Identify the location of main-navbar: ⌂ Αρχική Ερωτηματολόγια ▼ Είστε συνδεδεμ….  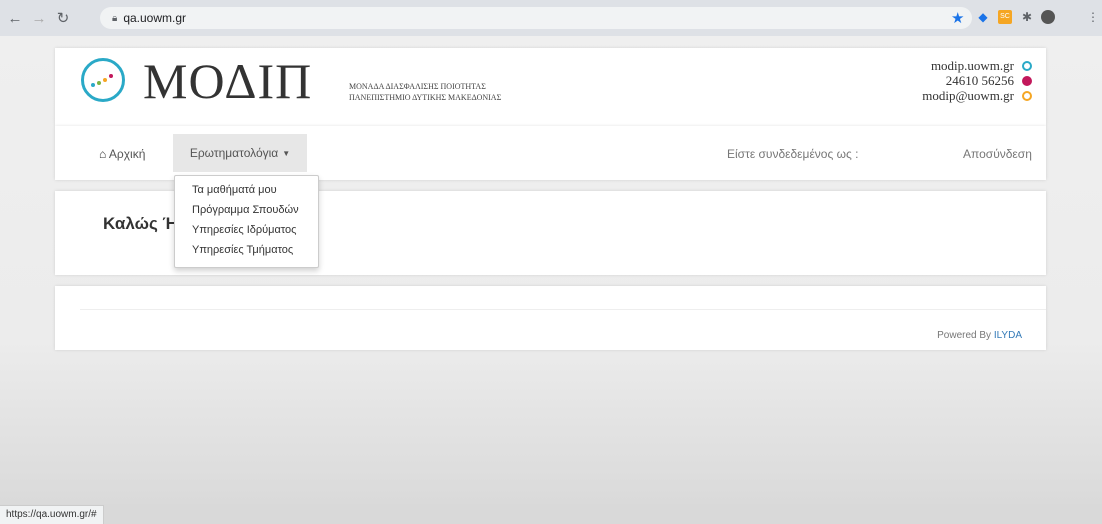
(550, 153).